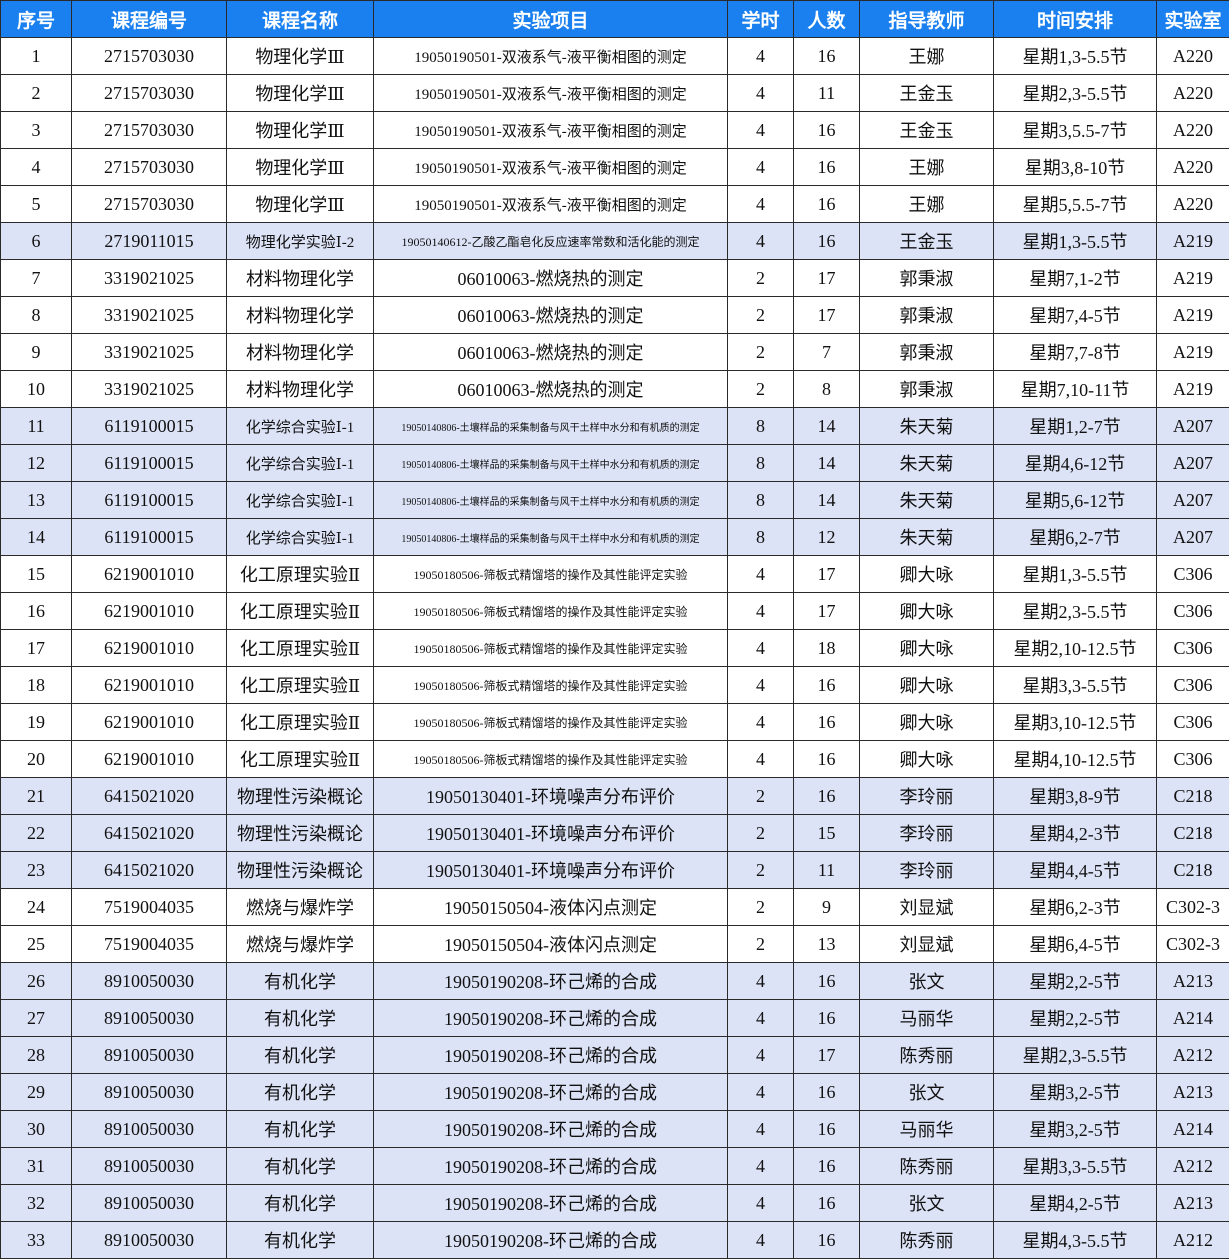 This screenshot has height=1259, width=1229. Describe the element at coordinates (36, 389) in the screenshot. I see `cell-no: 10` at that location.